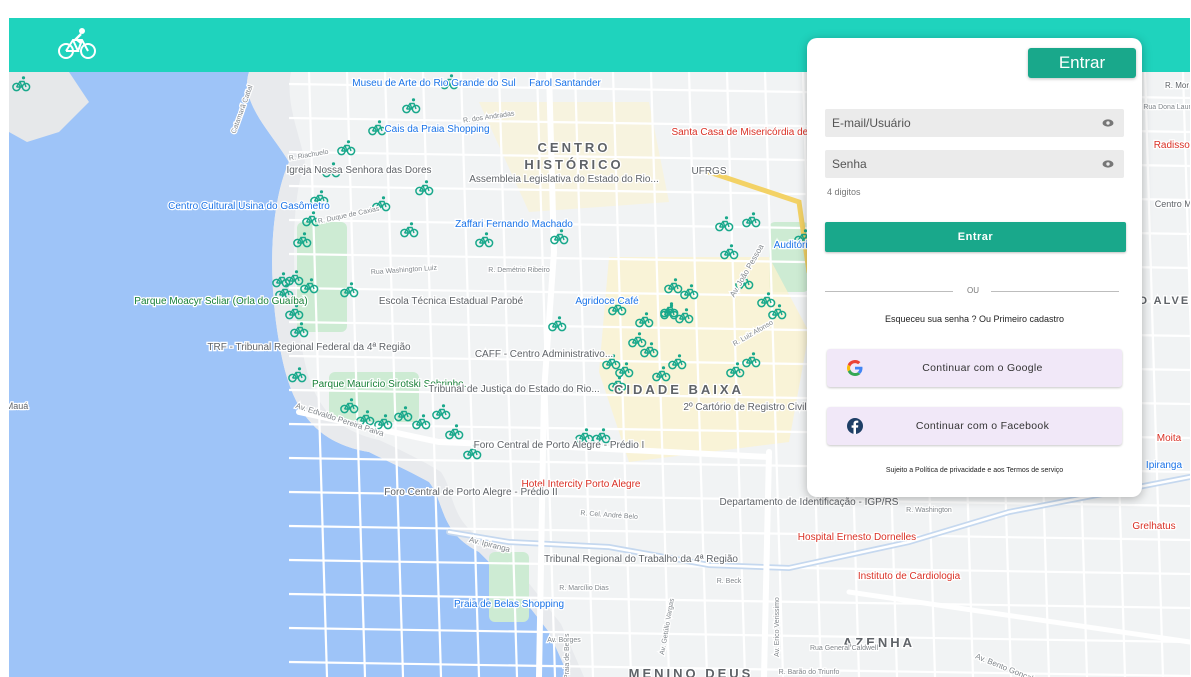  Describe the element at coordinates (709, 171) in the screenshot. I see `place-label: UFRGS` at that location.